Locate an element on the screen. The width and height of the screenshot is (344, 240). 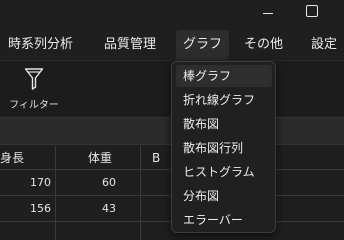
menu-item-scatter-matrix: 散布図行列 is located at coordinates (224, 148).